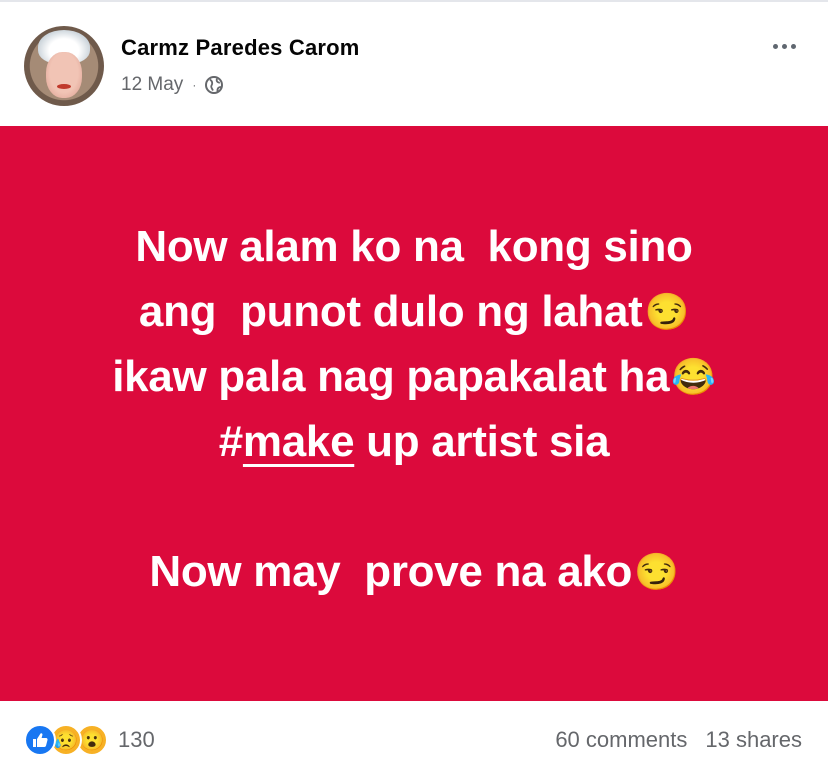 This screenshot has width=828, height=782. I want to click on laughing-emoji-icon: 😂, so click(693, 376).